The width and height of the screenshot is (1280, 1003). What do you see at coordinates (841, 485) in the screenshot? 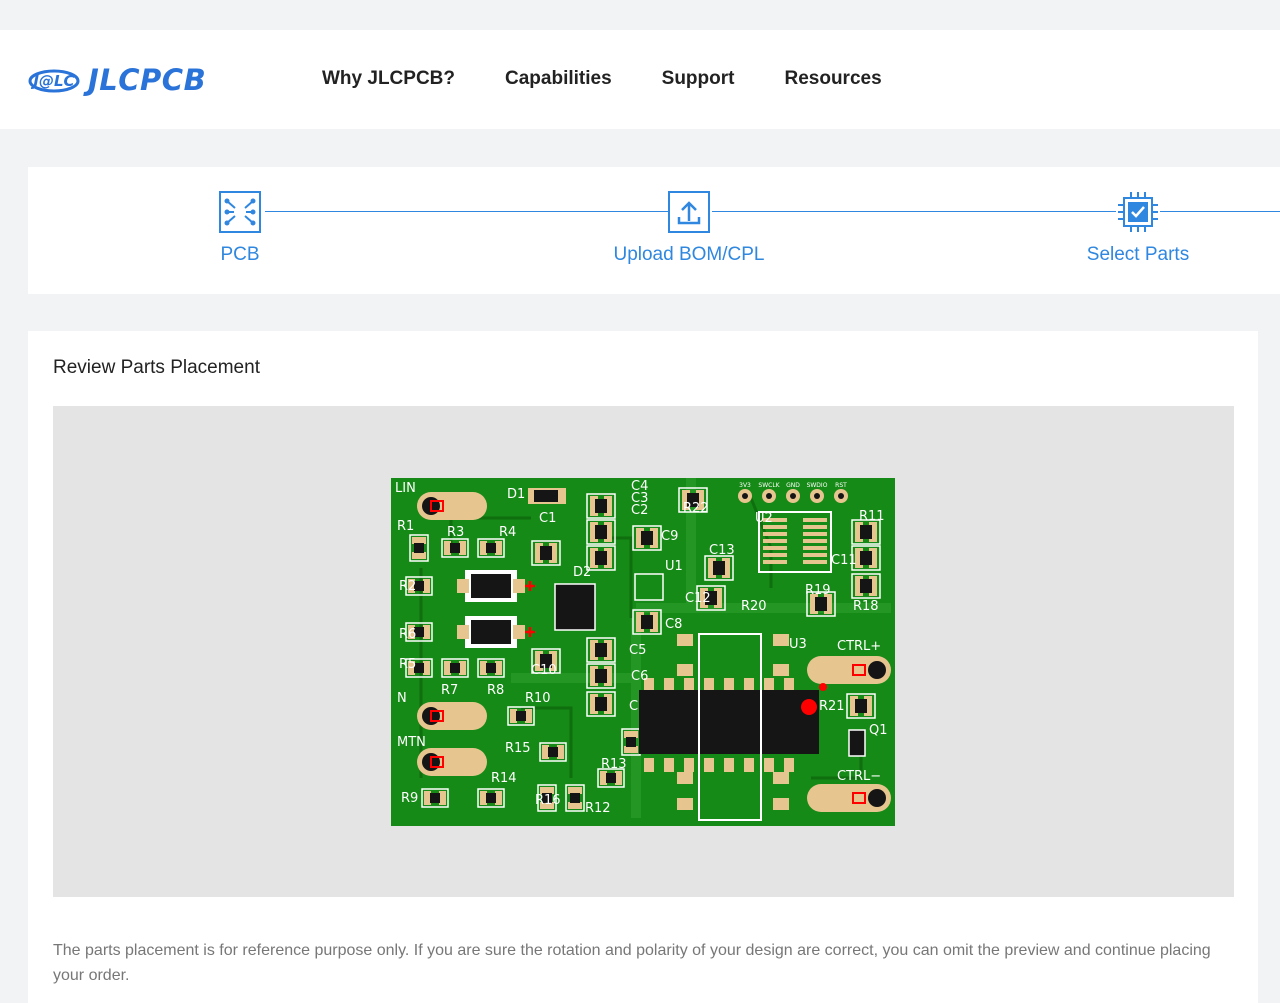
I see `header-label: RST` at bounding box center [841, 485].